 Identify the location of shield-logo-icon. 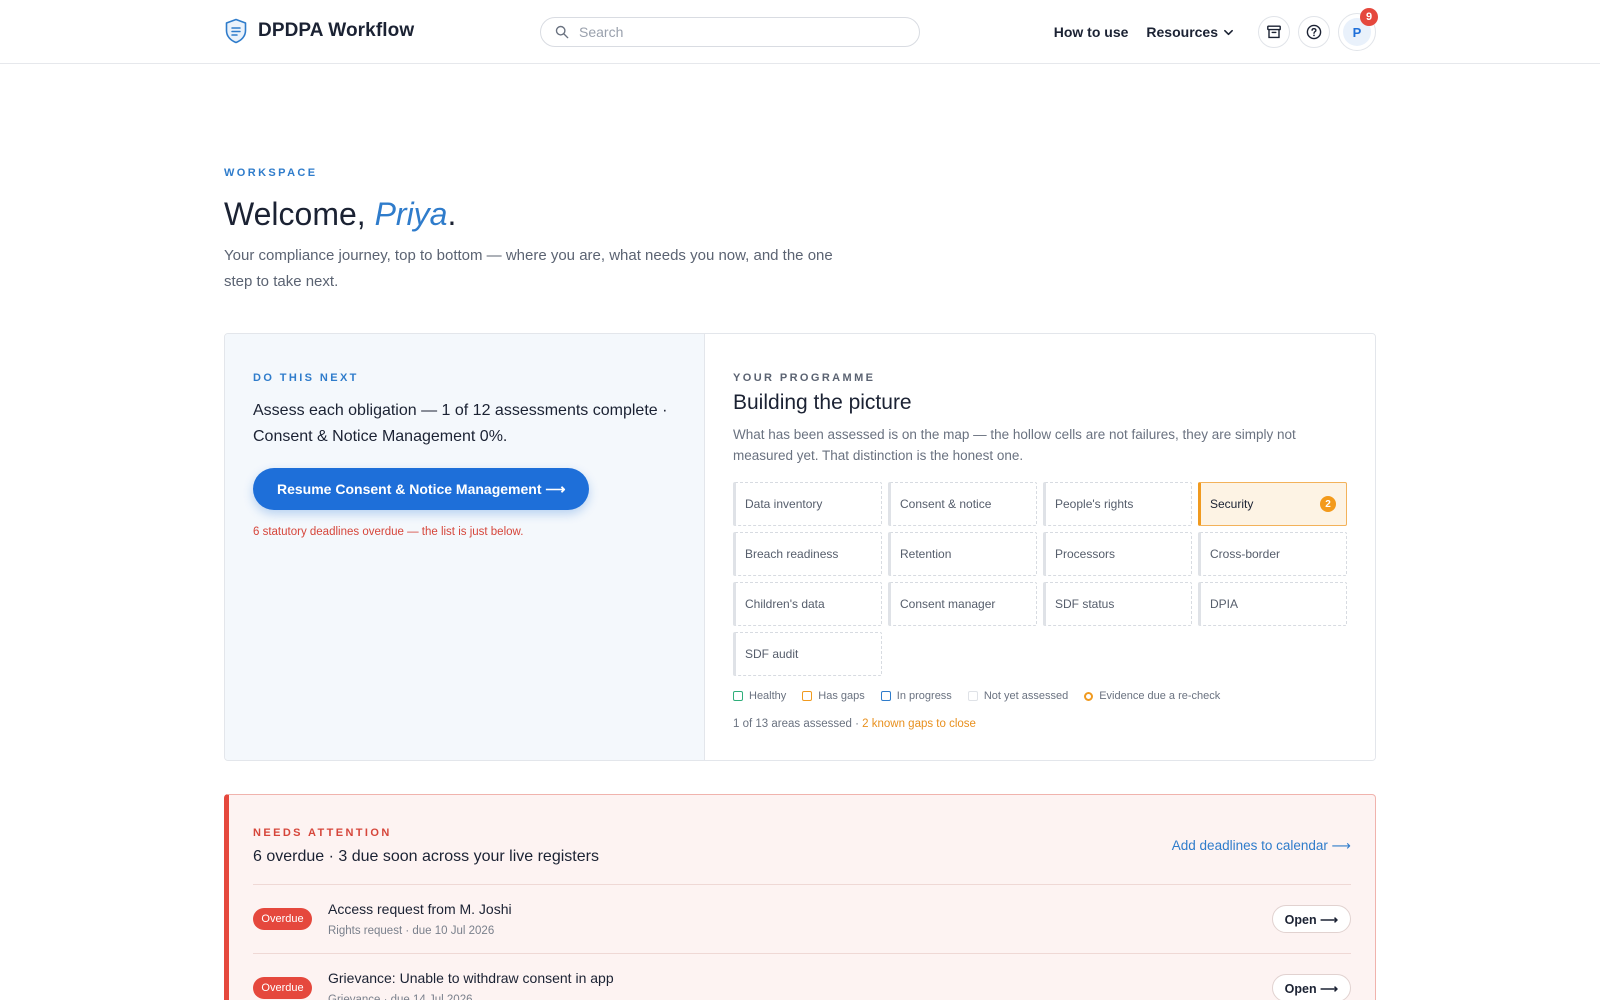
(236, 31).